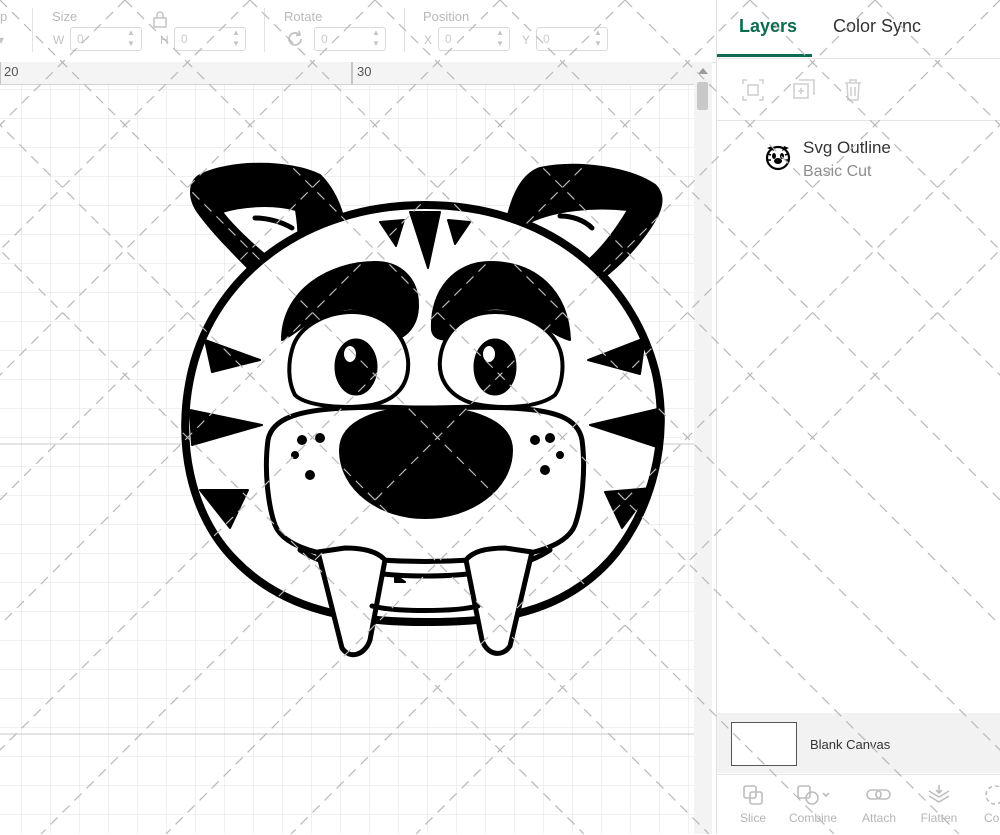  What do you see at coordinates (546, 39) in the screenshot?
I see `position-y-value: 0` at bounding box center [546, 39].